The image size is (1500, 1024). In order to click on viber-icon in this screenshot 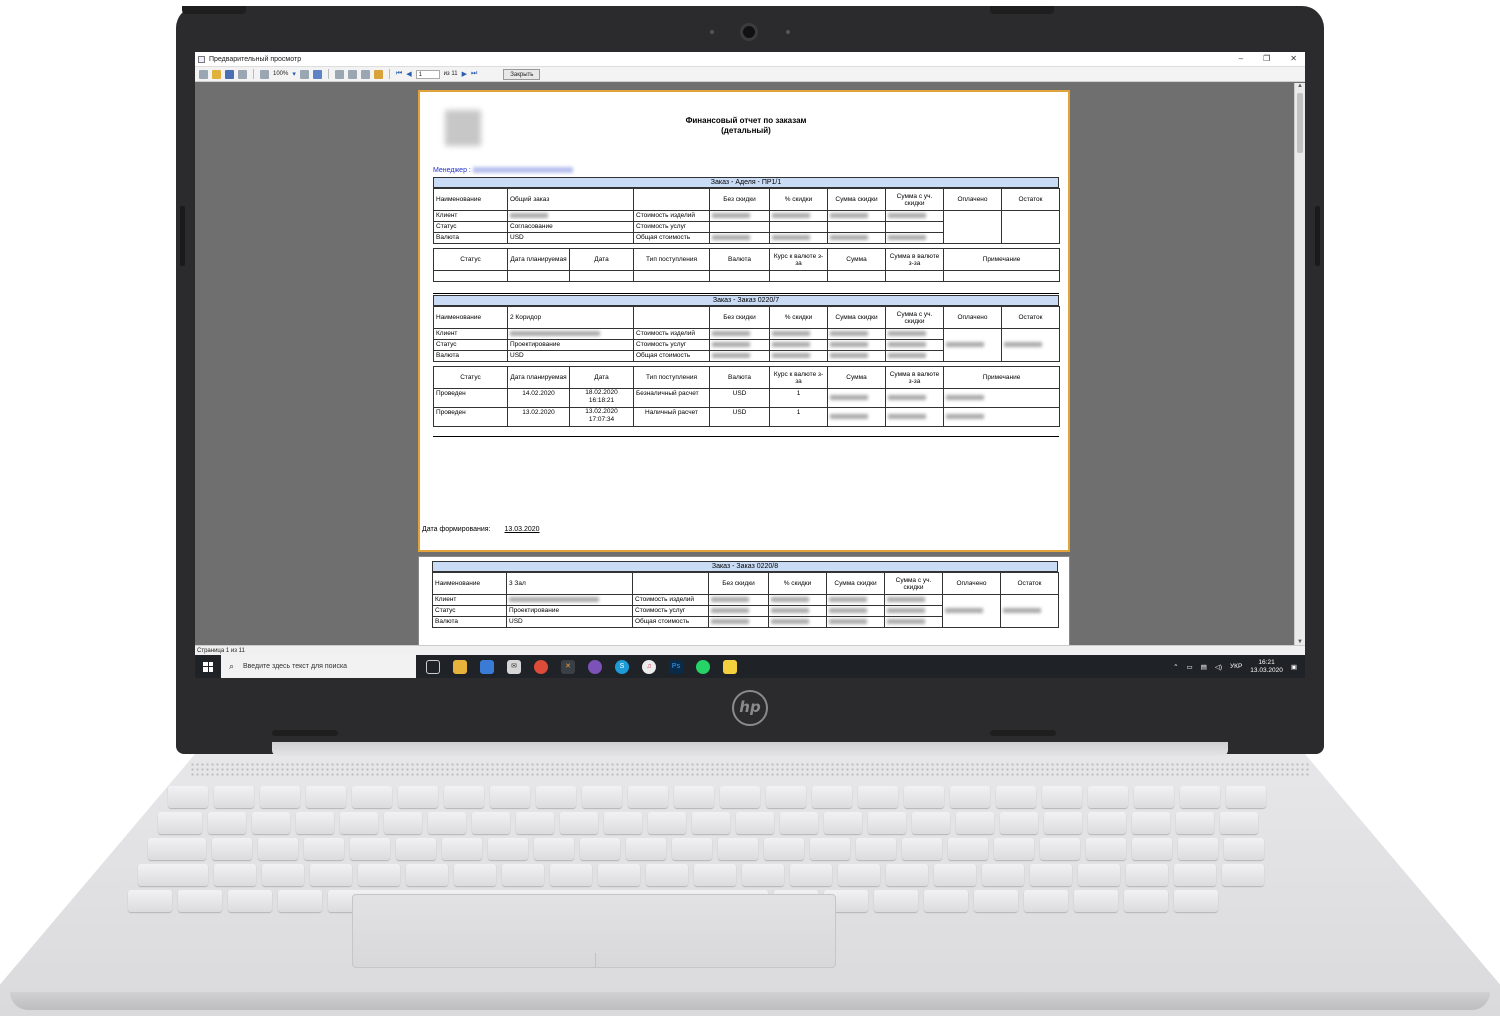, I will do `click(595, 666)`.